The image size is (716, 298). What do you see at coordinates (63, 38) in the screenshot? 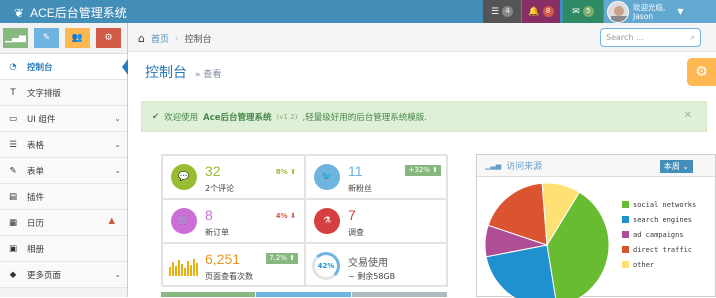
I see `sidebar-shortcuts: ▁▃▅ ✎ 👥 ⚙` at bounding box center [63, 38].